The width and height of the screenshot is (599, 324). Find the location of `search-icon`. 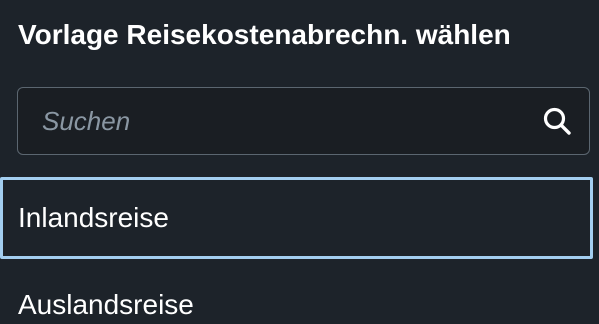

search-icon is located at coordinates (557, 121).